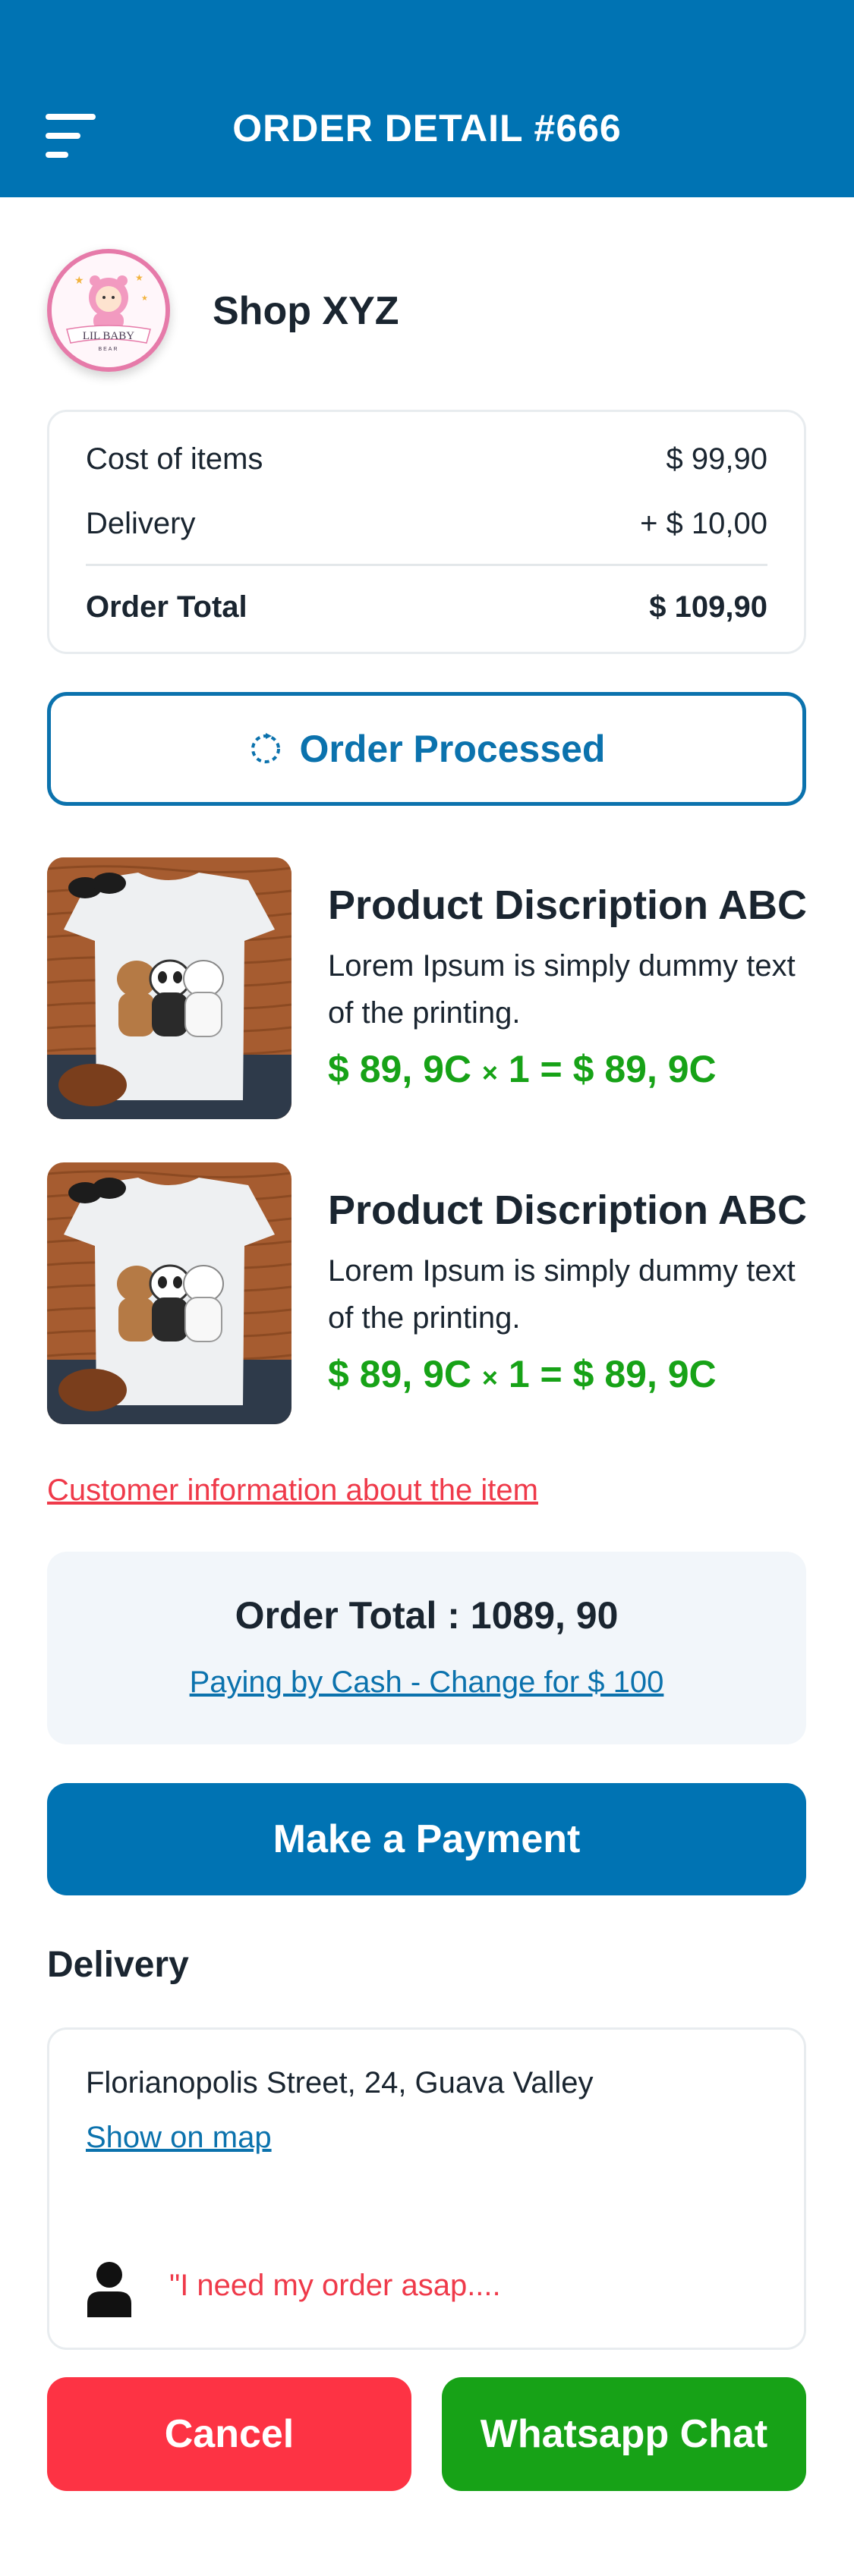 This screenshot has width=854, height=2576. Describe the element at coordinates (166, 607) in the screenshot. I see `order-total-label: Order Total` at that location.